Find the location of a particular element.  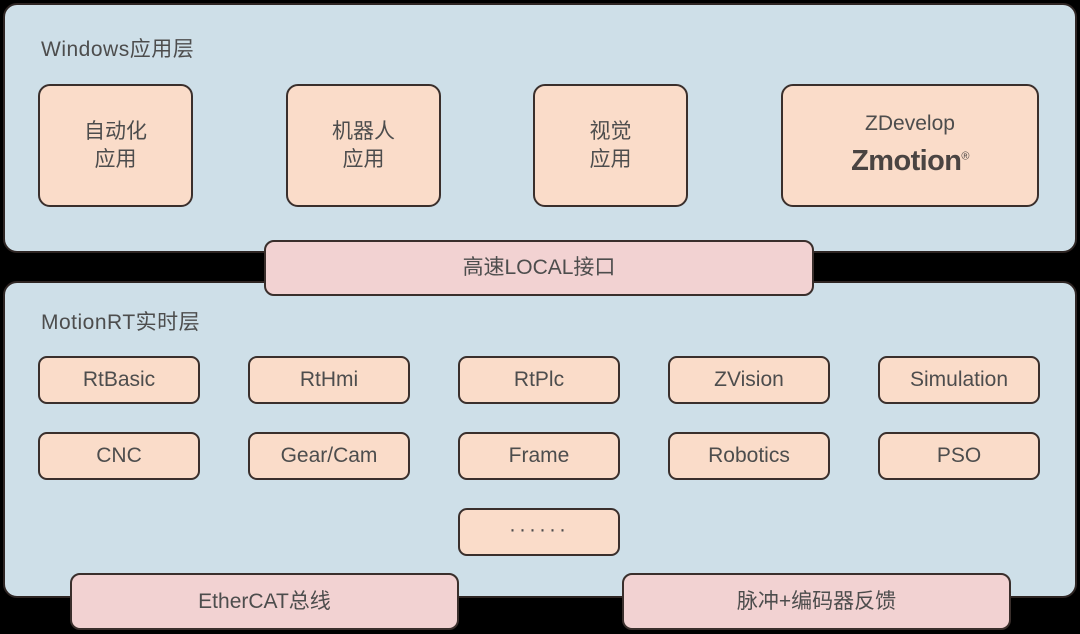

windows-layer-title: Windows应用层 is located at coordinates (118, 49).